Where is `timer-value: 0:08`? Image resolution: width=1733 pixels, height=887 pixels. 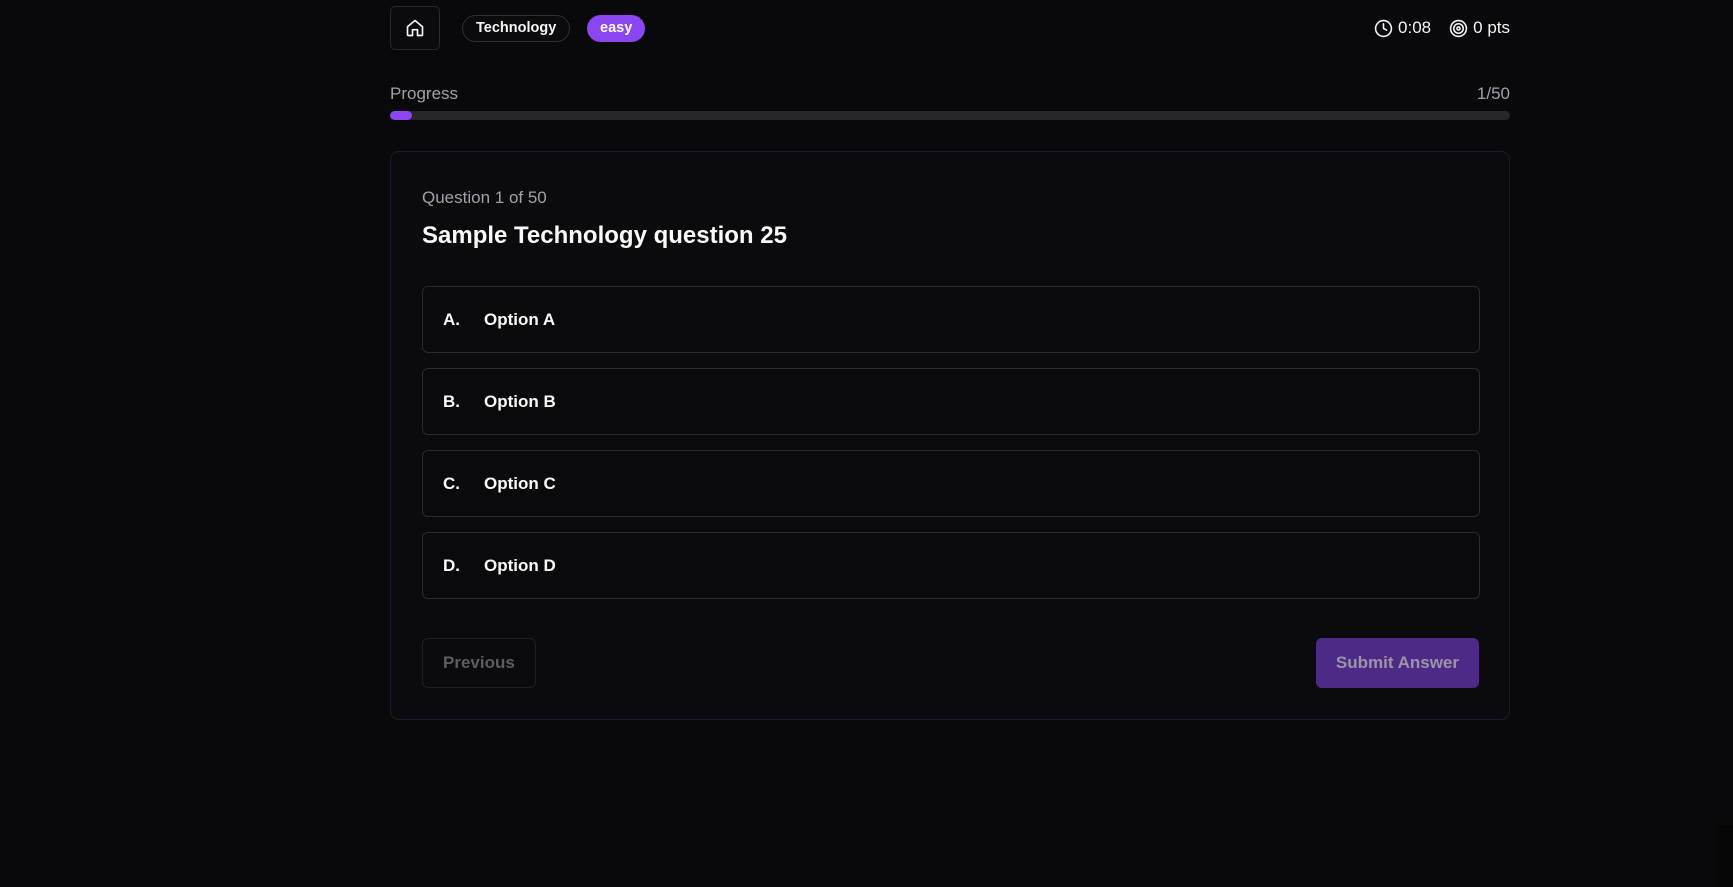
timer-value: 0:08 is located at coordinates (1415, 27).